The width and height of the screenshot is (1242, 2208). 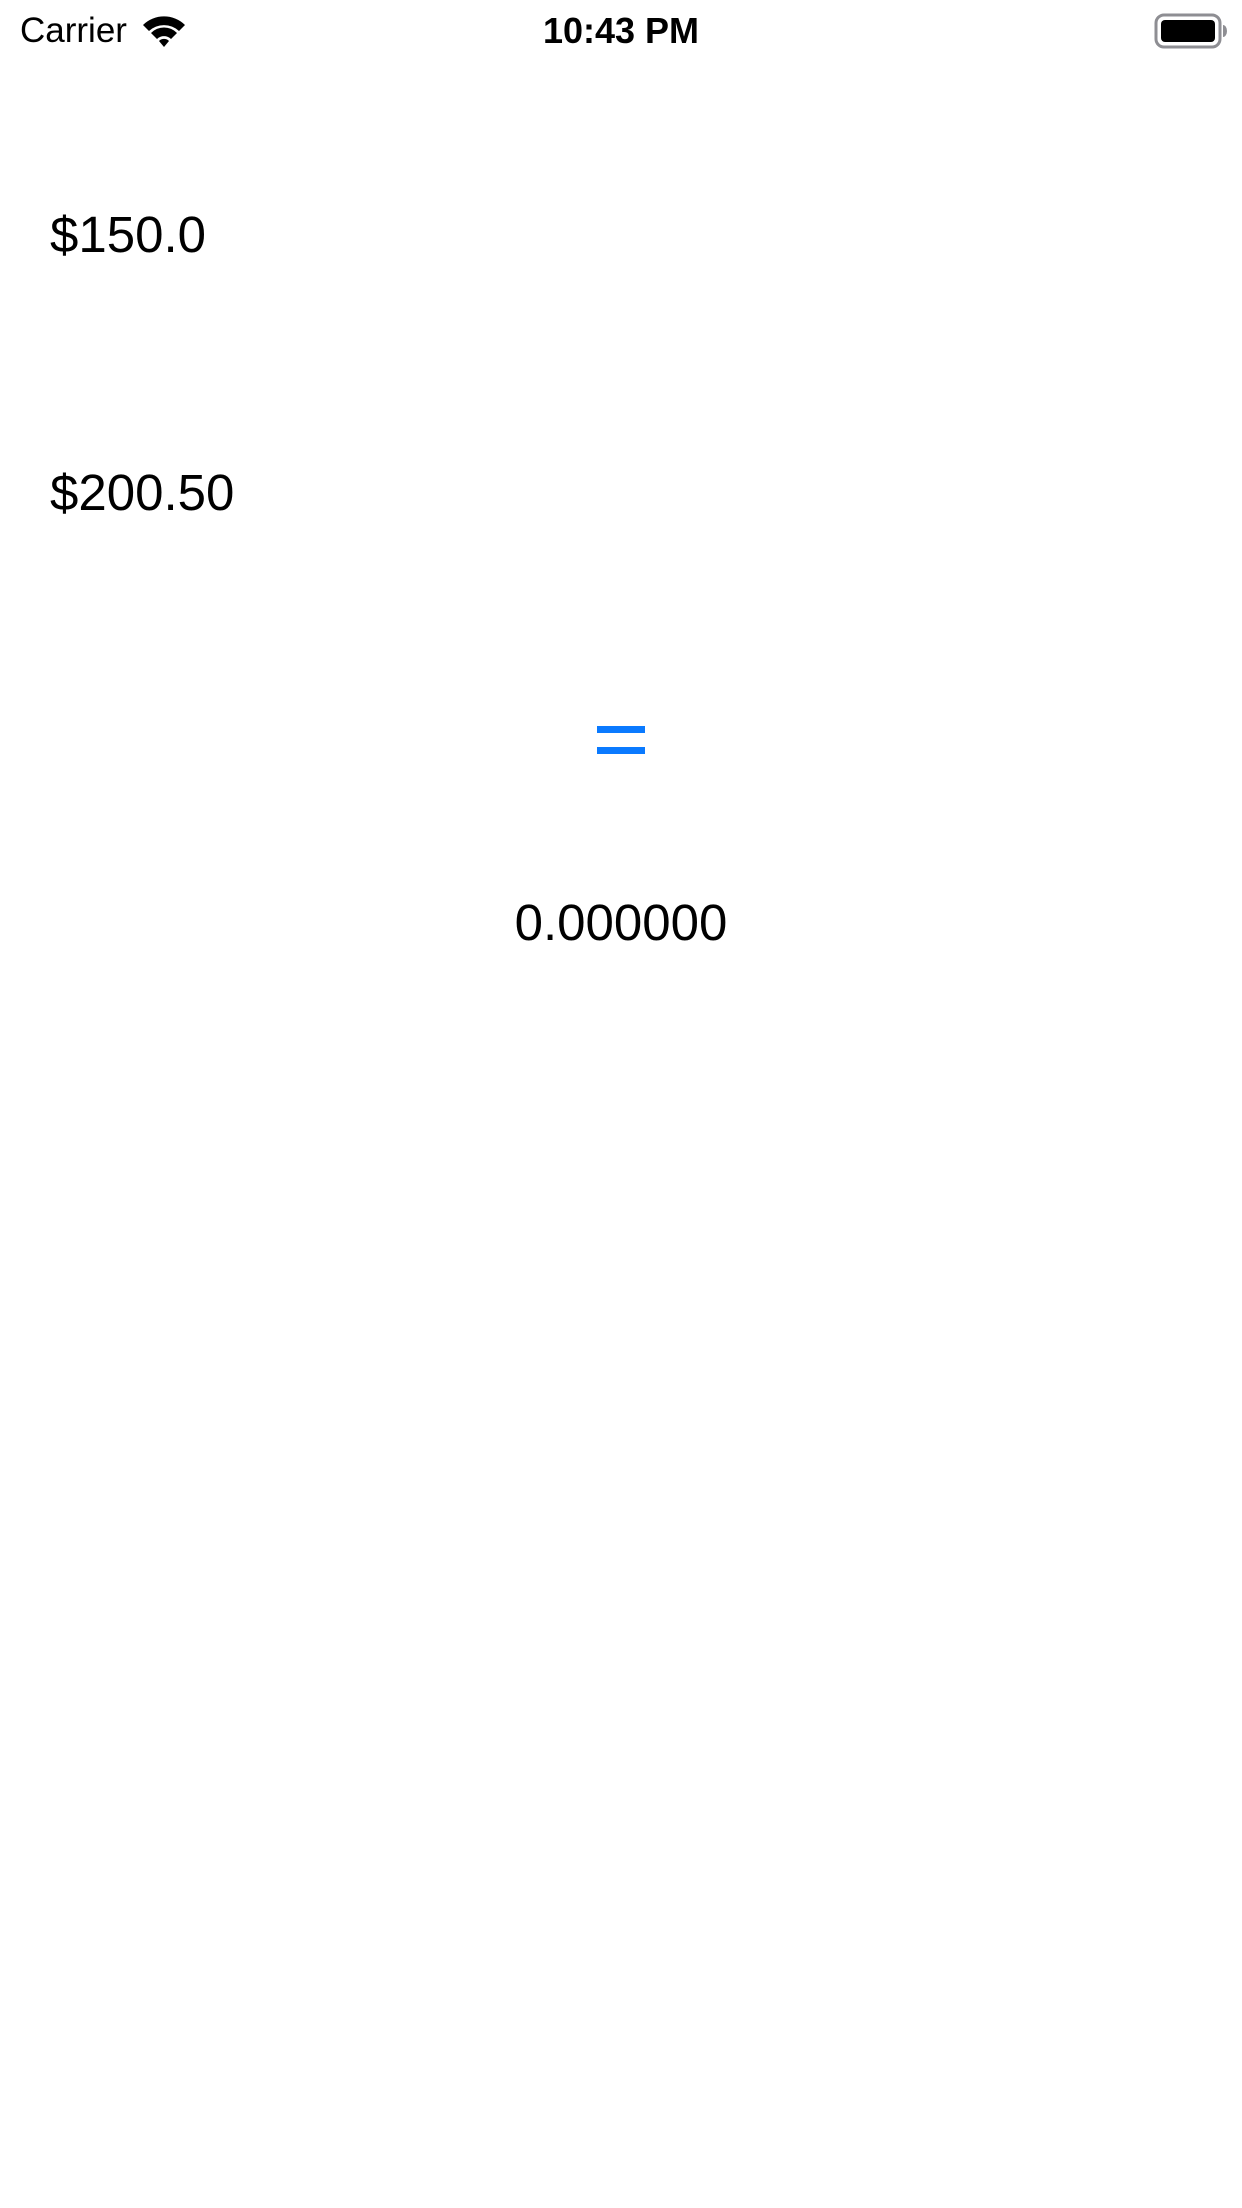 What do you see at coordinates (621, 922) in the screenshot?
I see `result-label: 0.000000` at bounding box center [621, 922].